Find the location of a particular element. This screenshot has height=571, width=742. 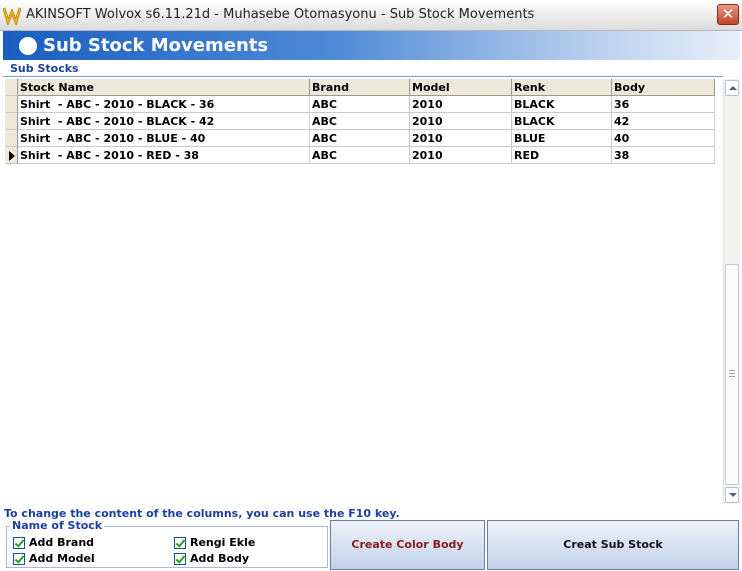

page-header: Sub Stock Movements is located at coordinates (371, 45).